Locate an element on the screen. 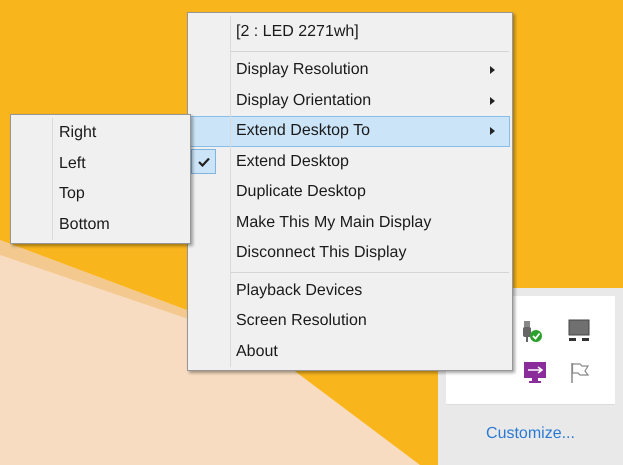 This screenshot has width=623, height=465. menu-item: Duplicate Desktop is located at coordinates (350, 192).